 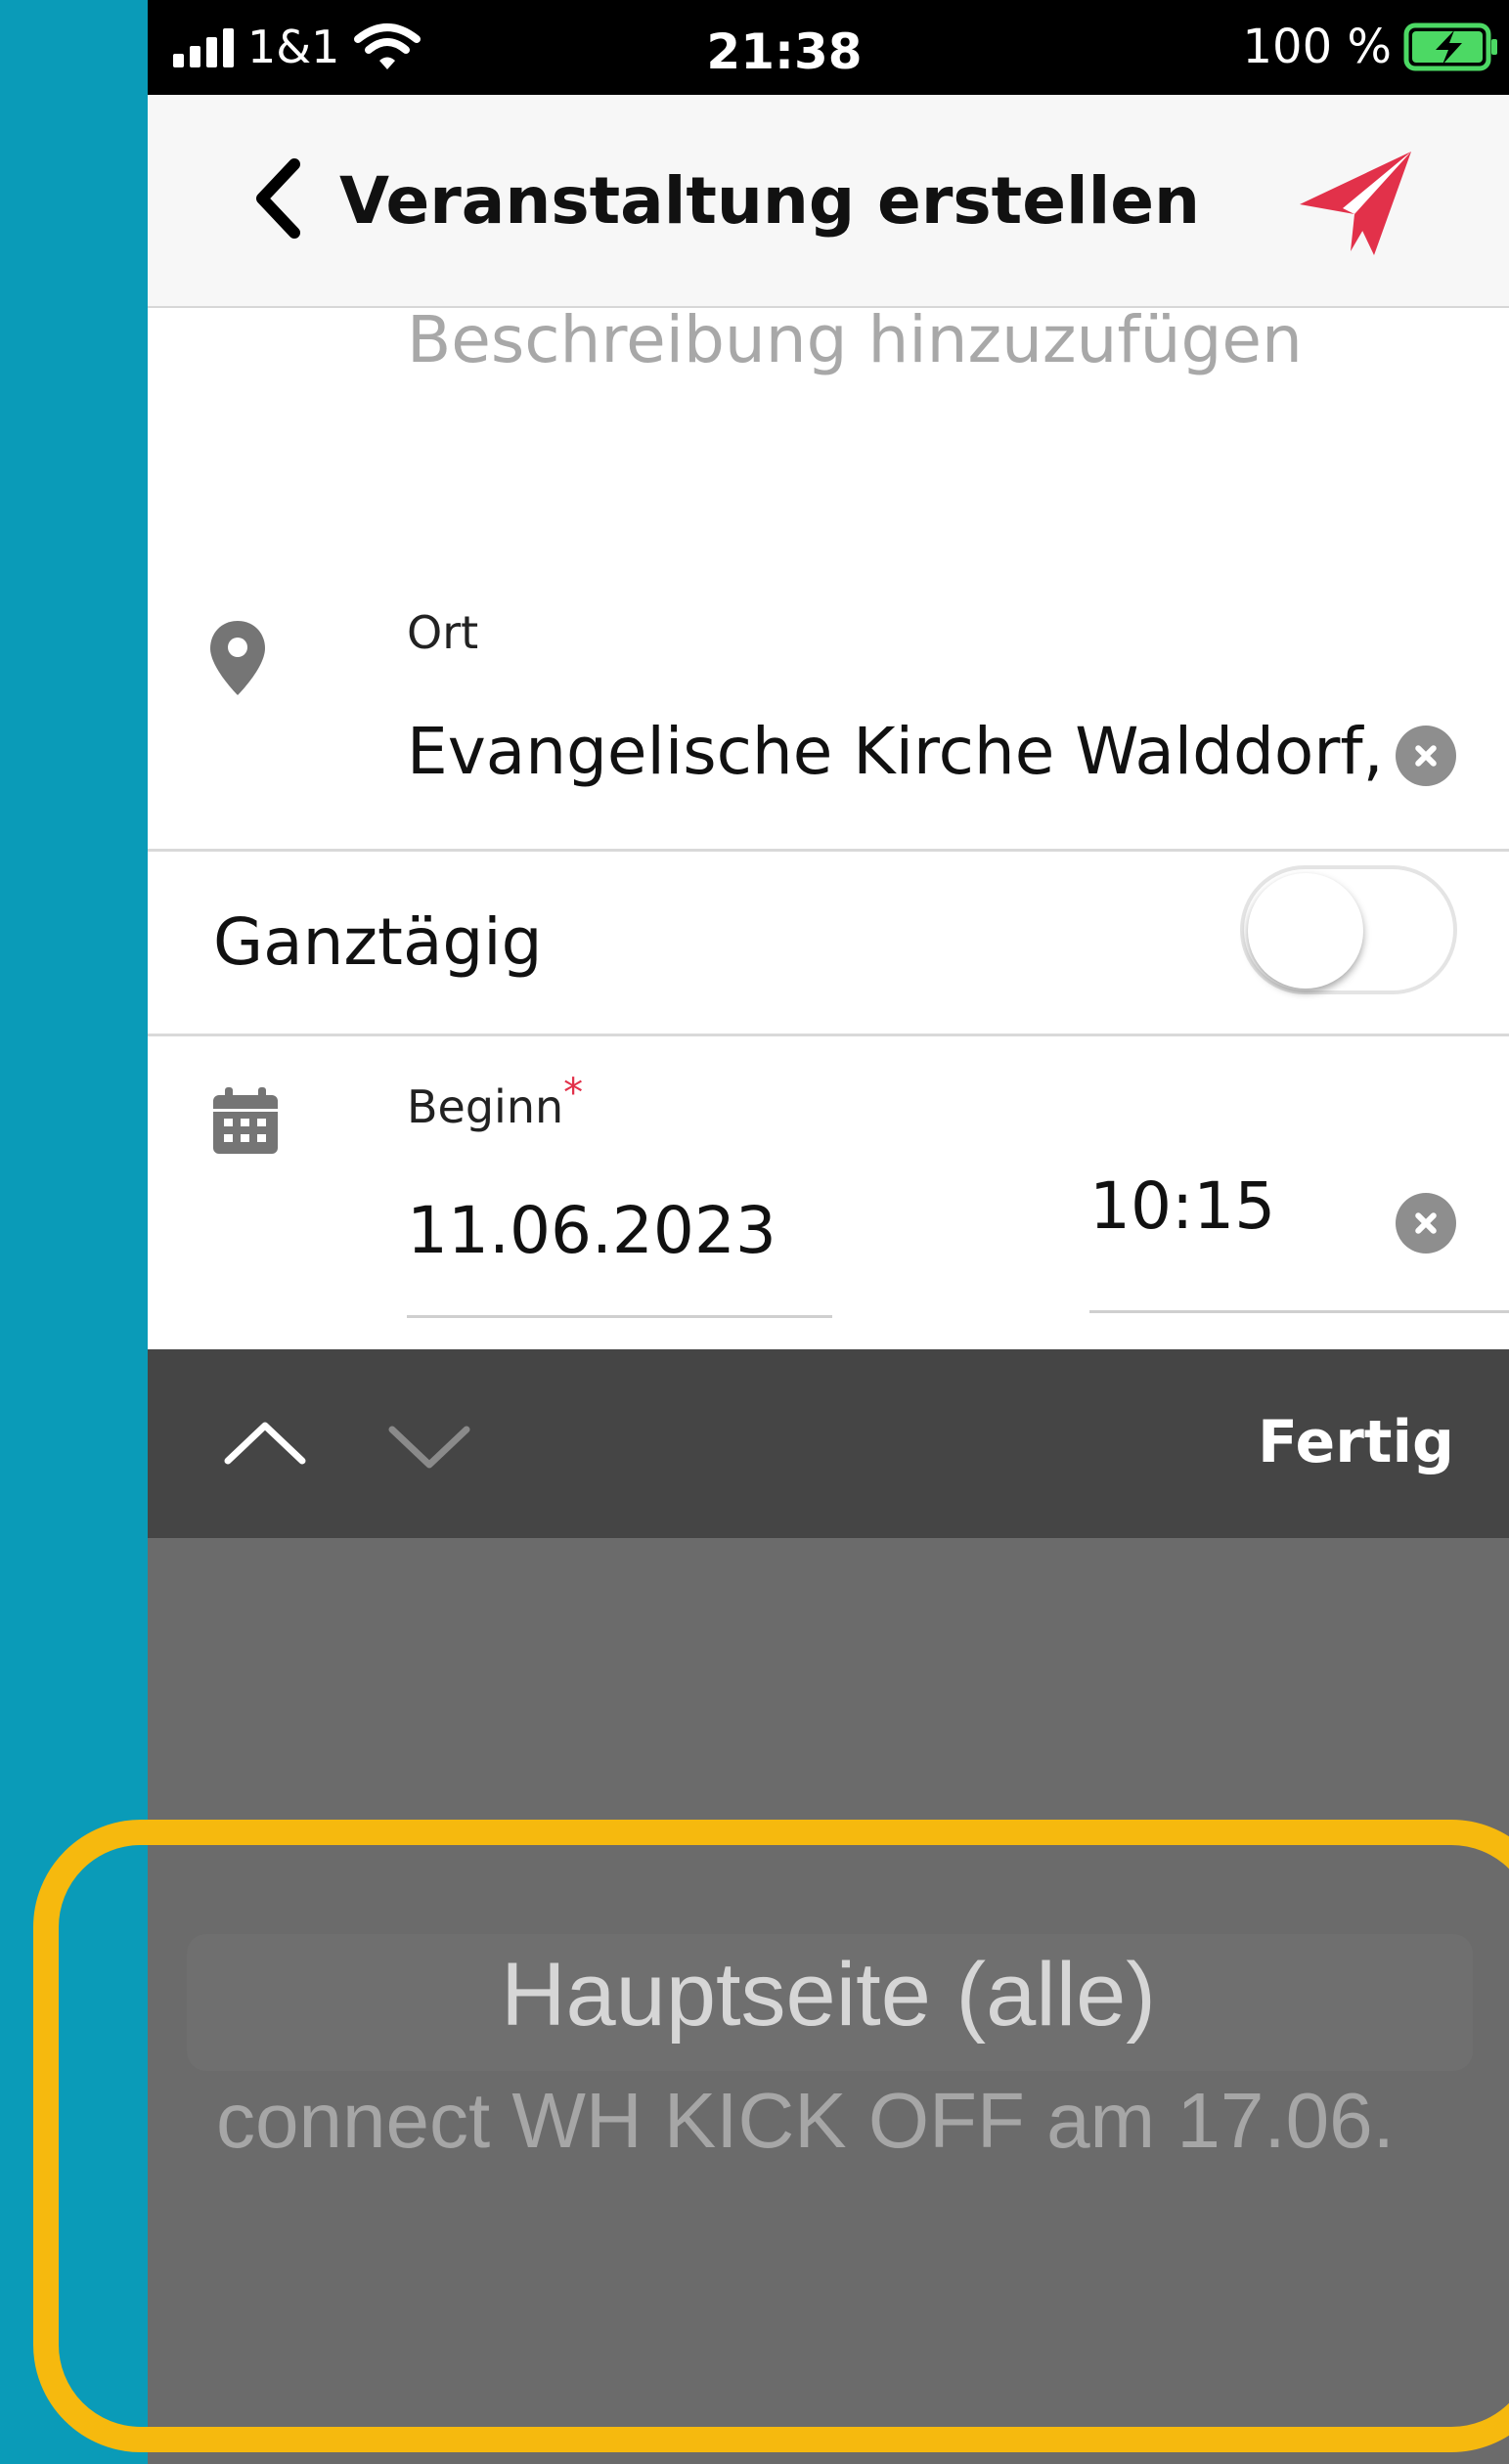 What do you see at coordinates (1355, 202) in the screenshot?
I see `send-button` at bounding box center [1355, 202].